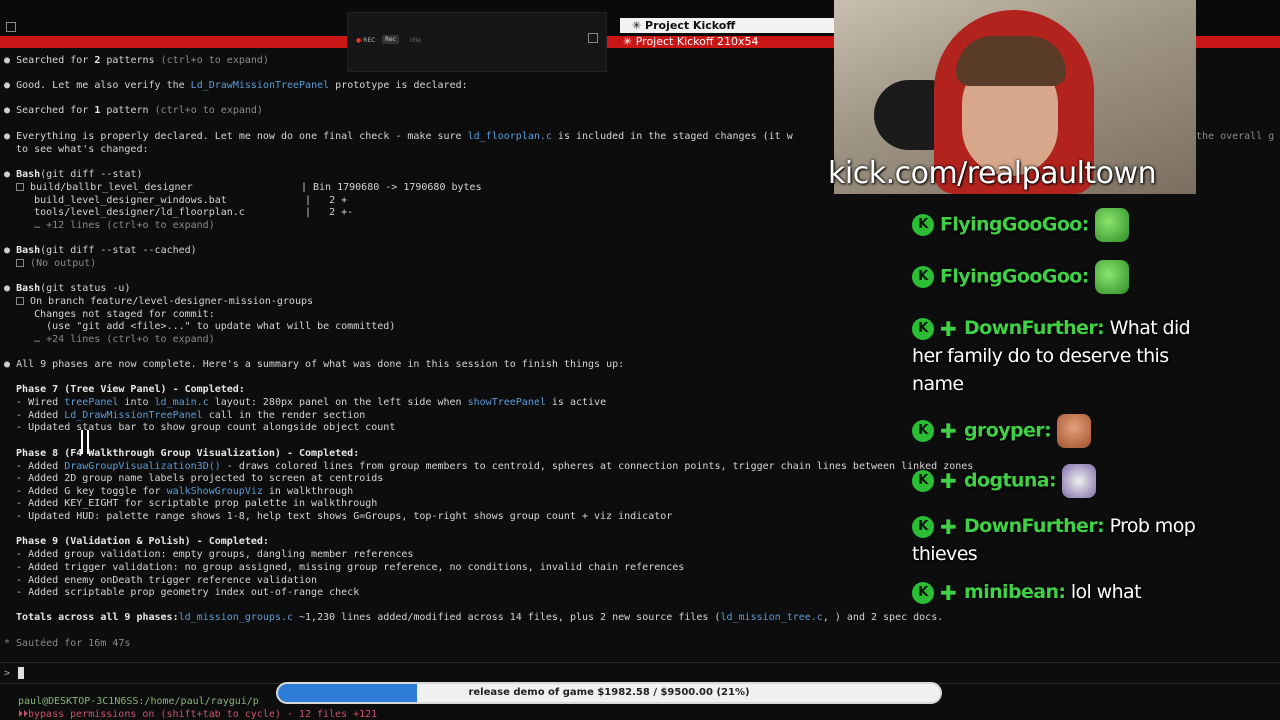 The height and width of the screenshot is (720, 1280). Describe the element at coordinates (1008, 431) in the screenshot. I see `chat-username: groyper:` at that location.